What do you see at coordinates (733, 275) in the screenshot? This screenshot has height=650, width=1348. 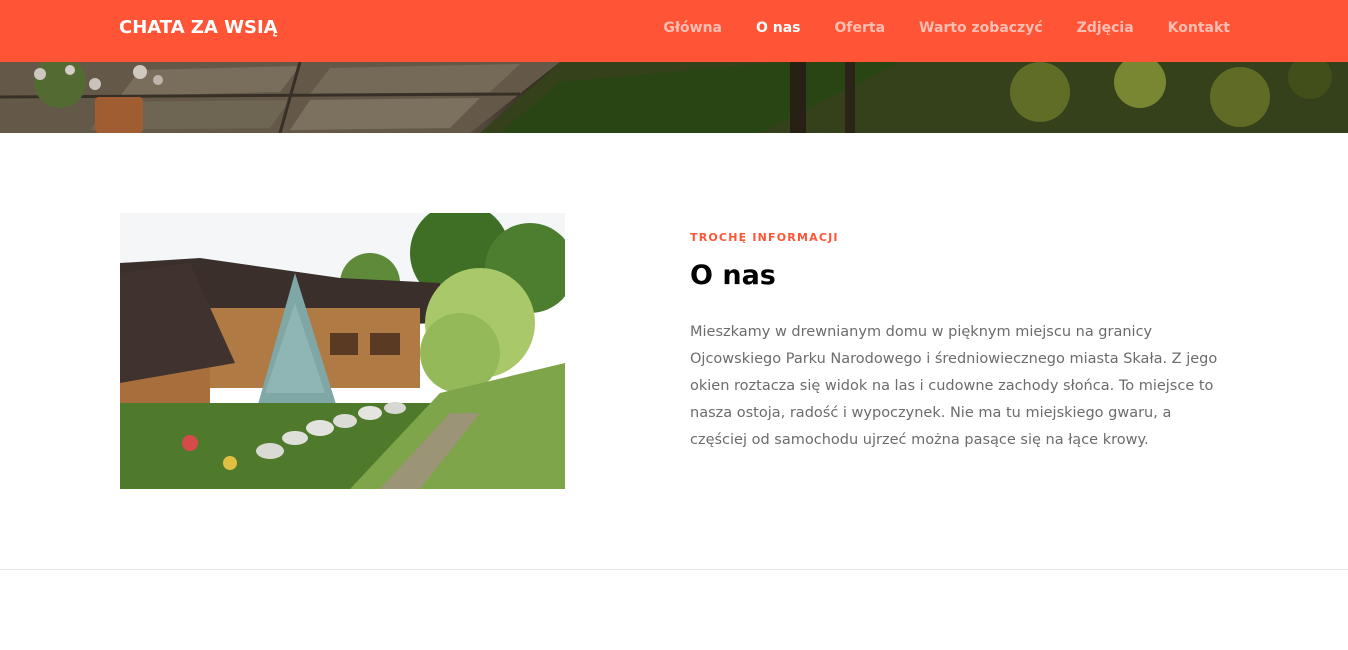 I see `section-title: O nas` at bounding box center [733, 275].